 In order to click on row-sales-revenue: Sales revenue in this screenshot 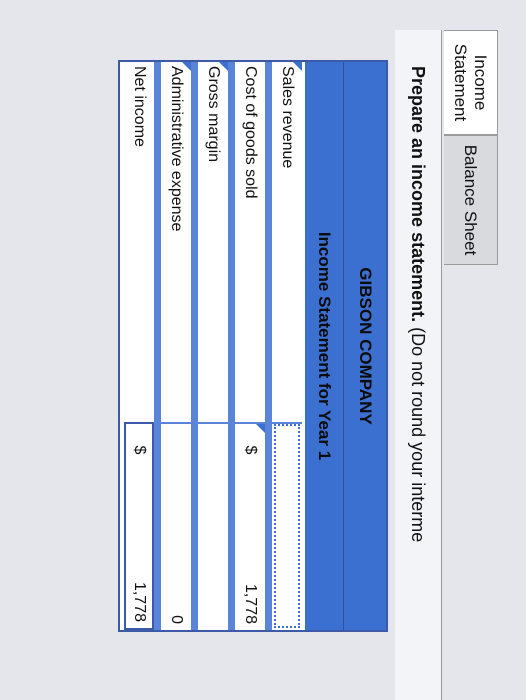, I will do `click(287, 346)`.